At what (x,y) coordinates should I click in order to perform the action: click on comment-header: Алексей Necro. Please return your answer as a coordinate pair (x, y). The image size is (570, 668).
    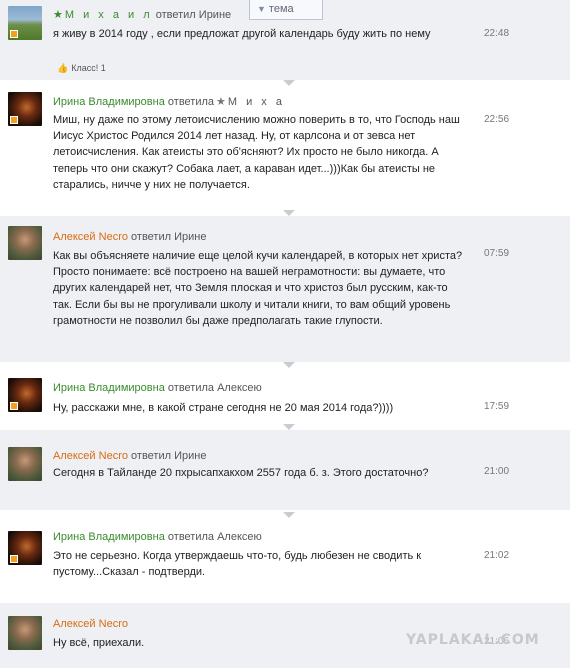
    Looking at the image, I should click on (90, 624).